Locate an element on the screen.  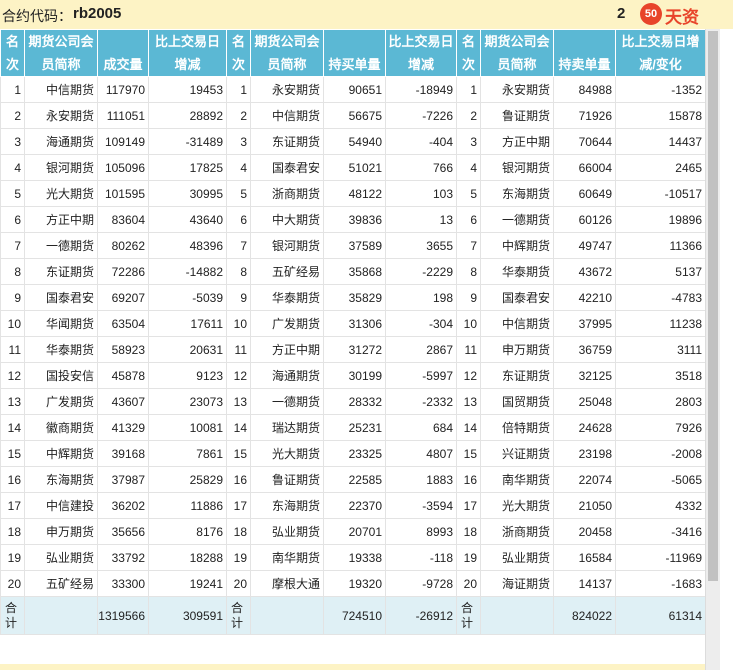
cell-long-member: 广发期货 is located at coordinates (287, 323).